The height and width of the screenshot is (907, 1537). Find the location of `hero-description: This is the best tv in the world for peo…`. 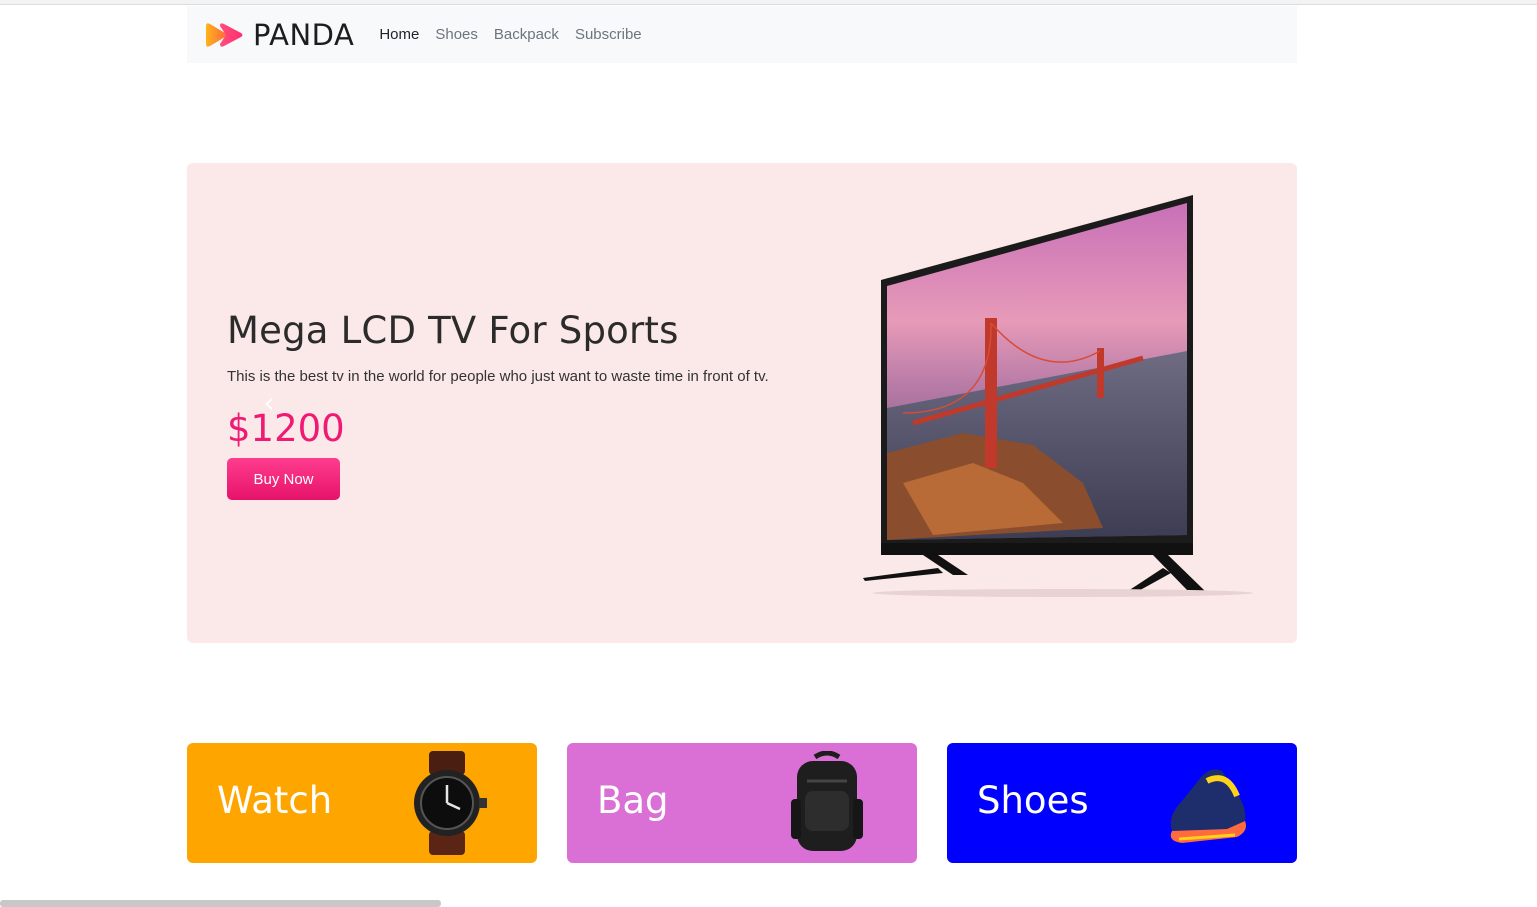

hero-description: This is the best tv in the world for peo… is located at coordinates (498, 376).